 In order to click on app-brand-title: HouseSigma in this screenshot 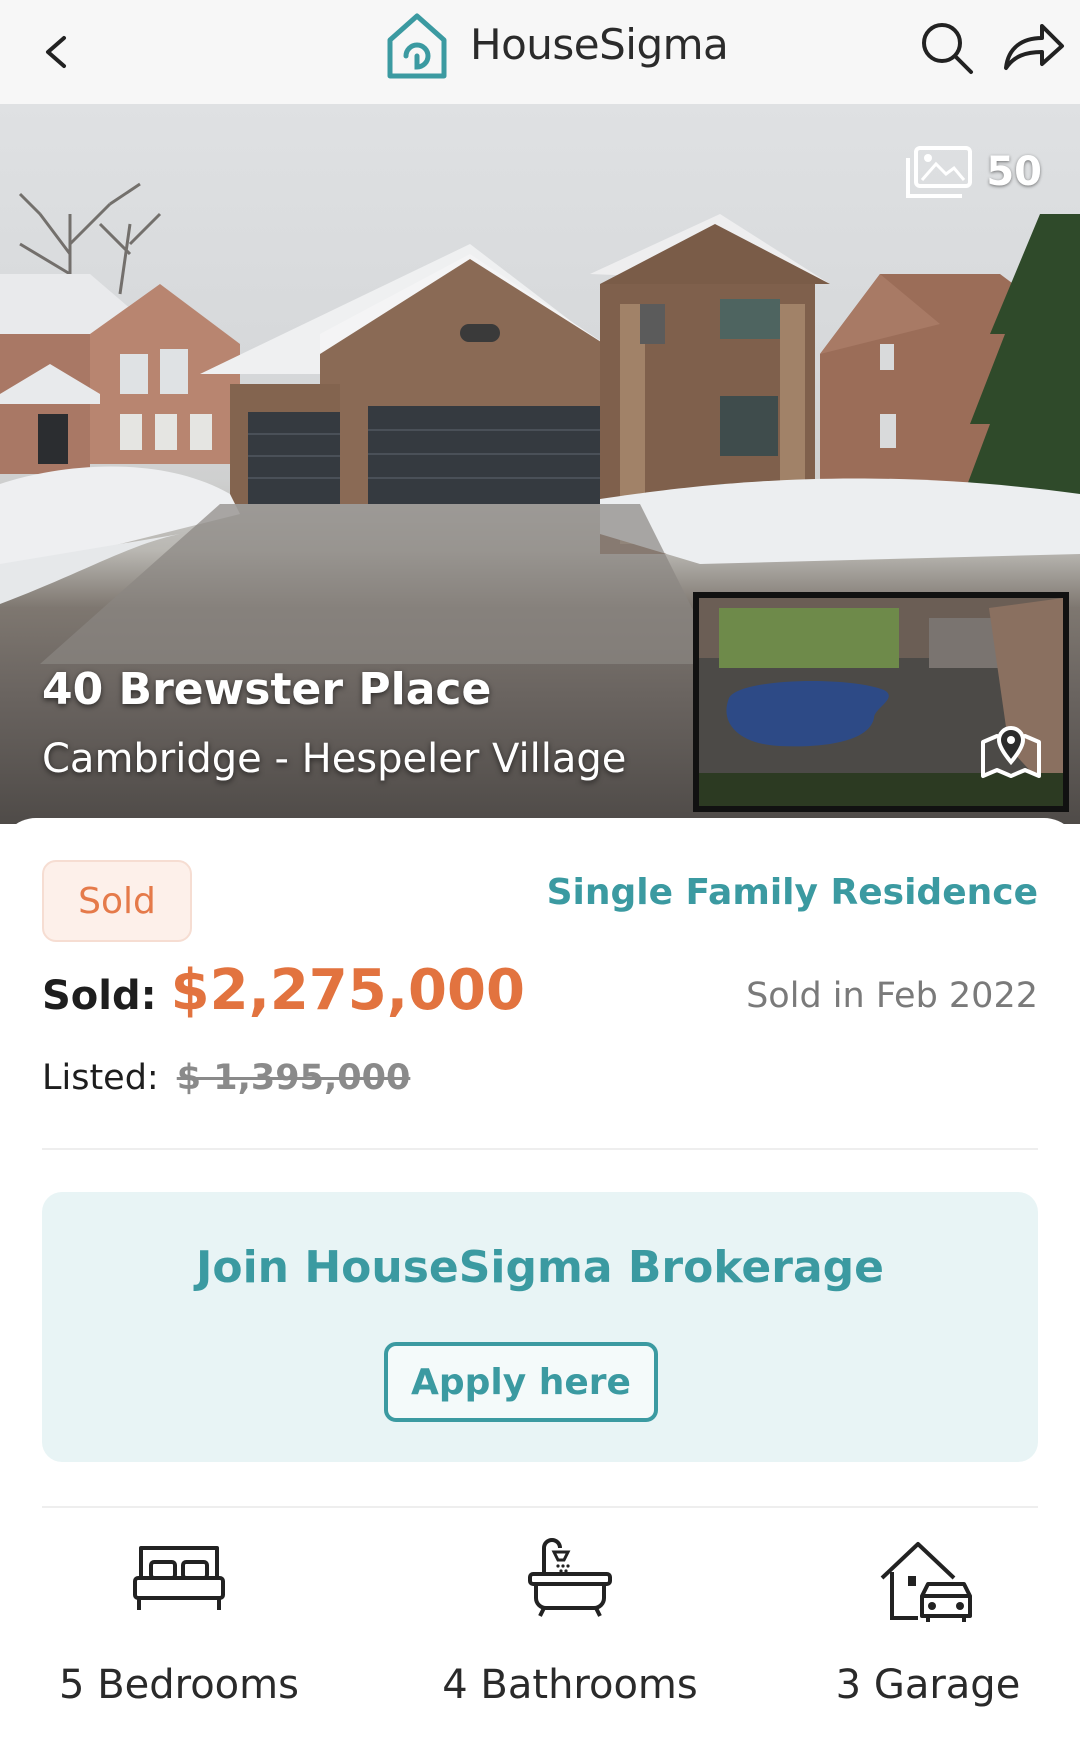, I will do `click(599, 44)`.